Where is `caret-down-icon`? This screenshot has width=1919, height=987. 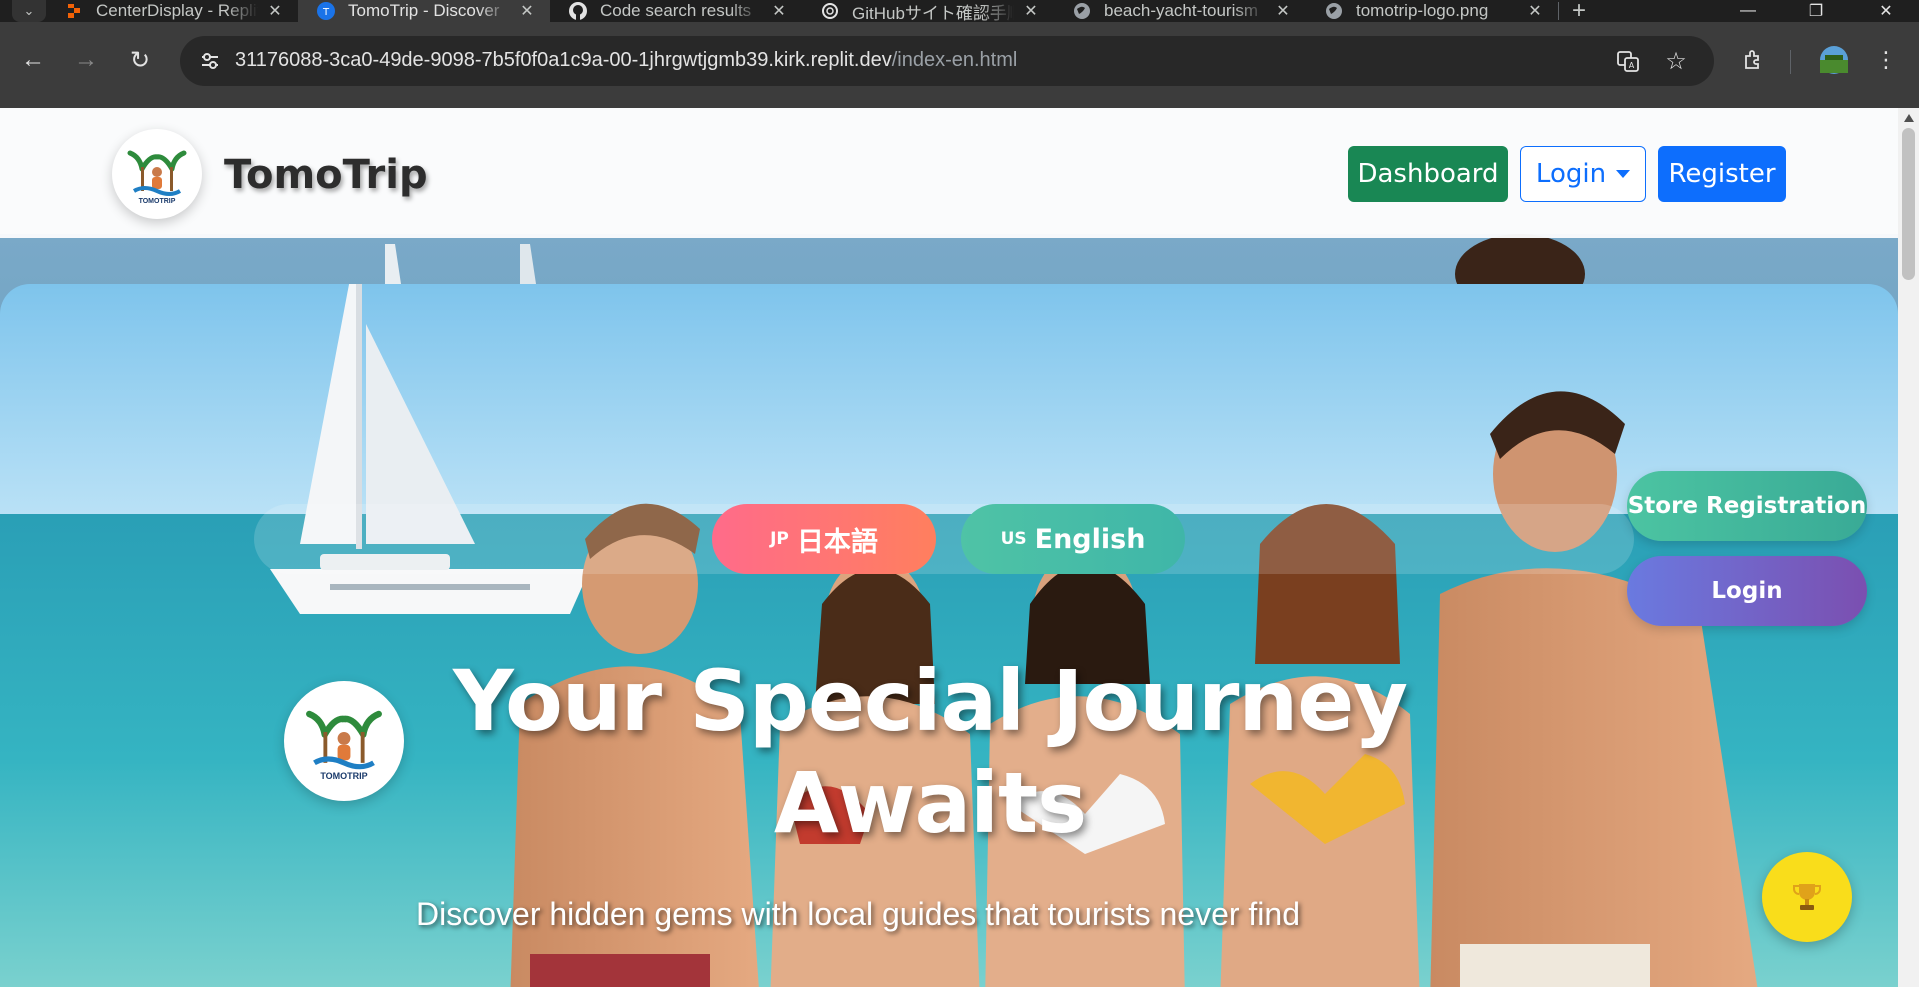 caret-down-icon is located at coordinates (1623, 174).